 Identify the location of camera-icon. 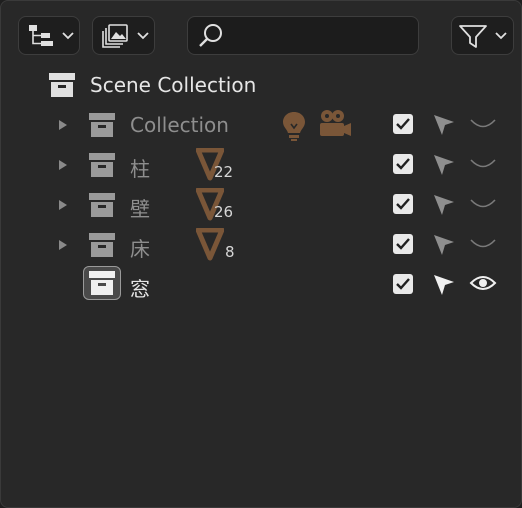
(335, 123).